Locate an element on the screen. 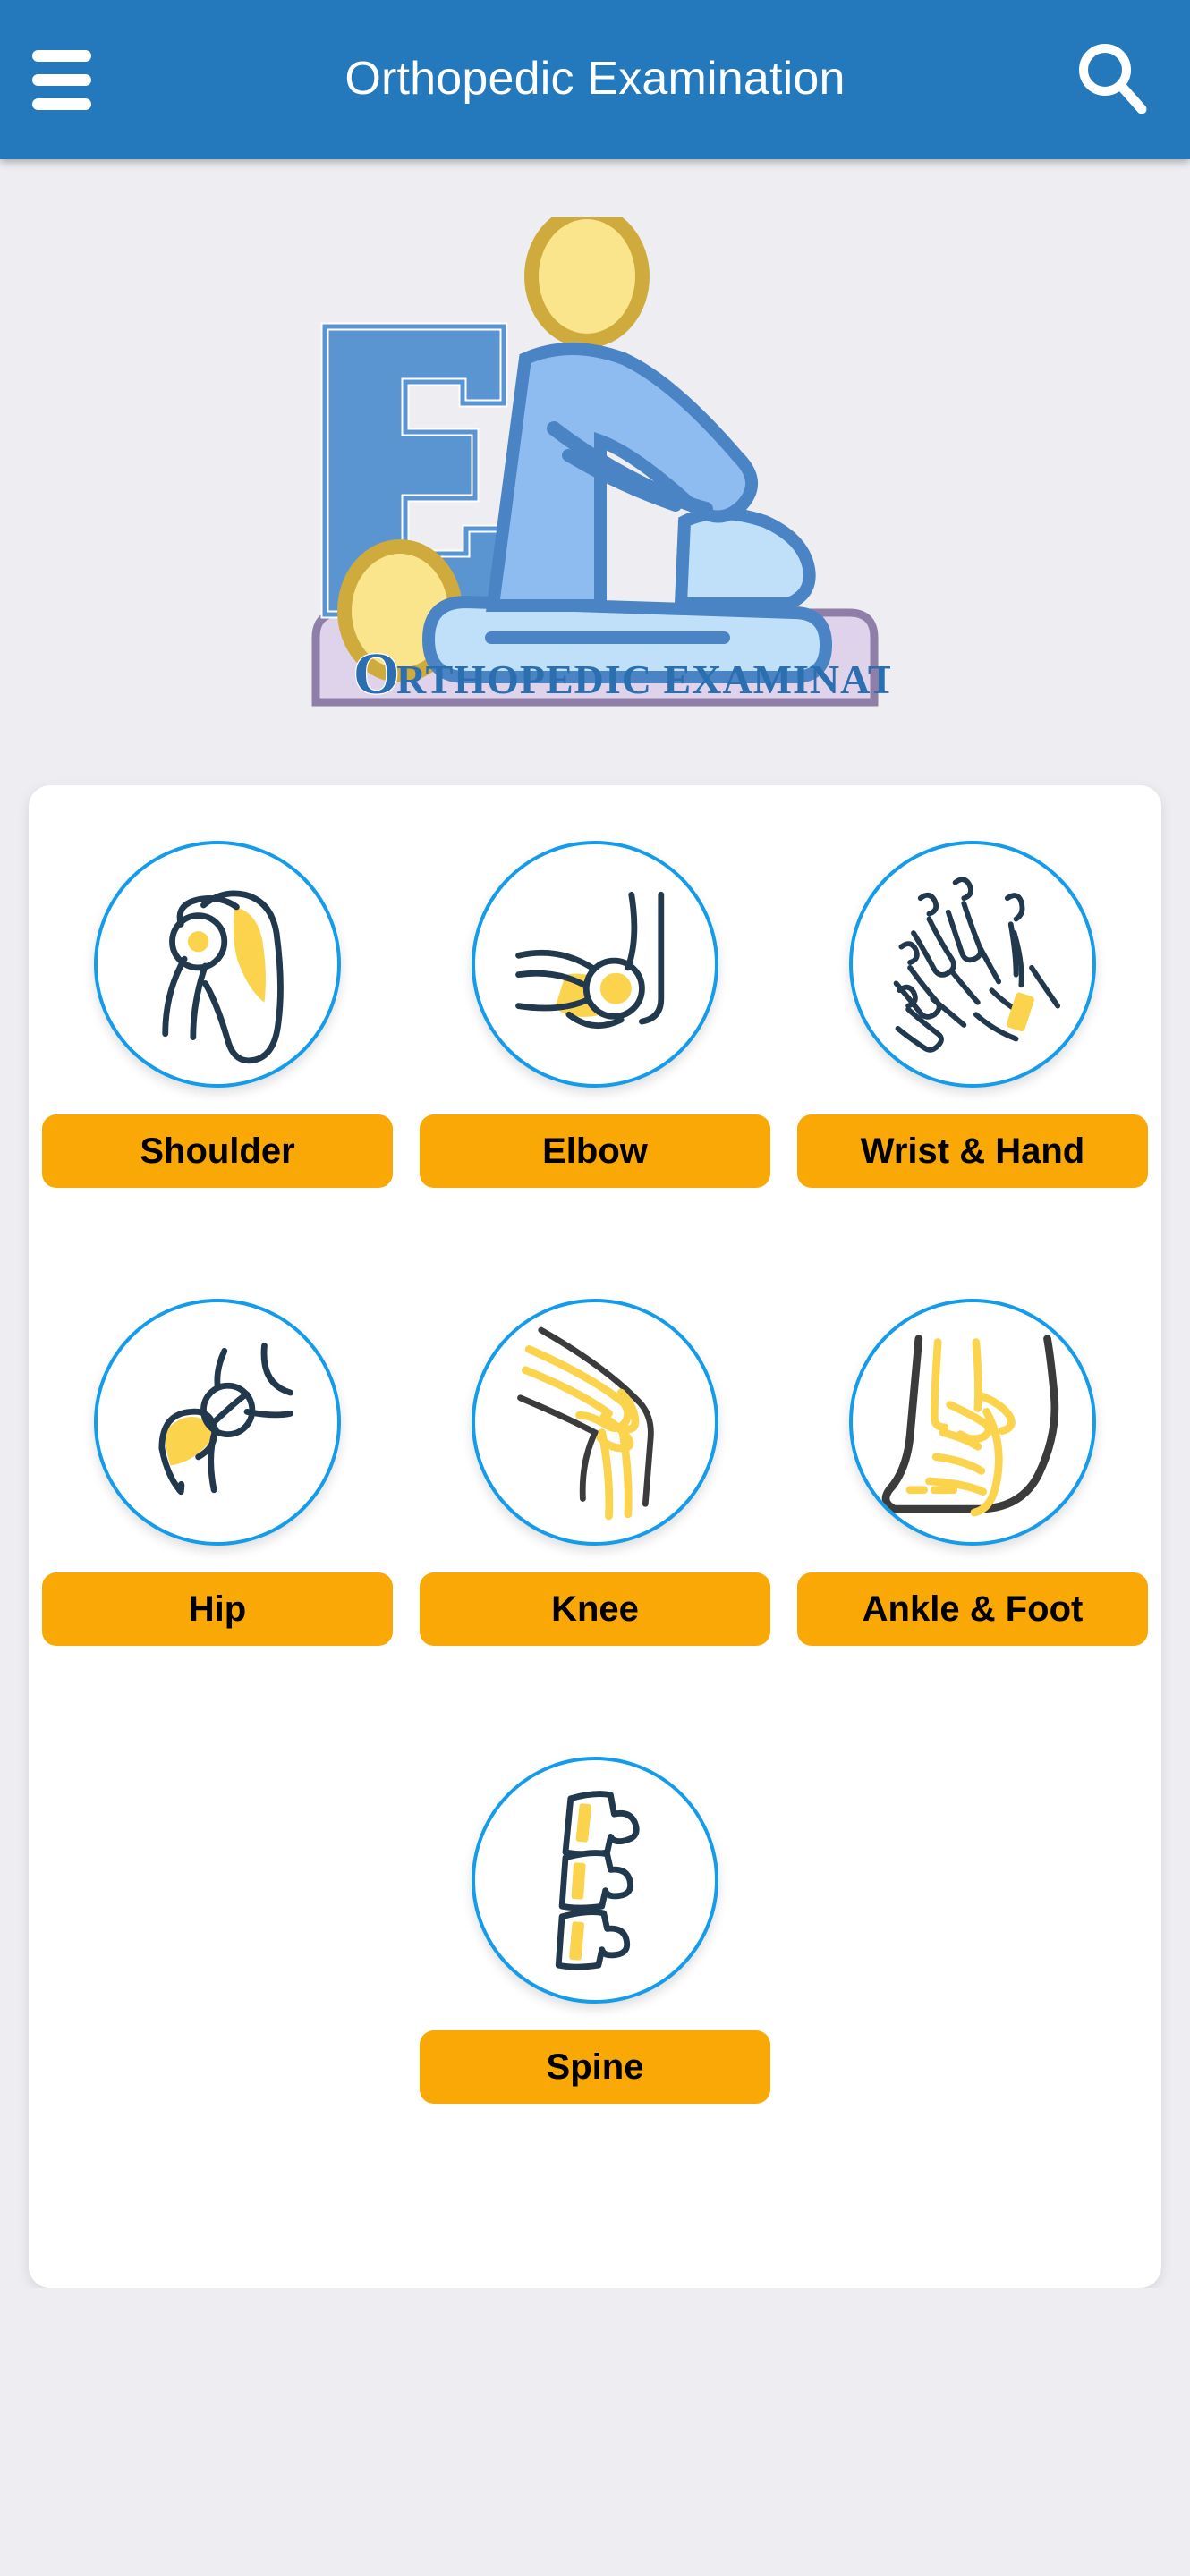  body-part-item-elbow: Elbow is located at coordinates (595, 1014).